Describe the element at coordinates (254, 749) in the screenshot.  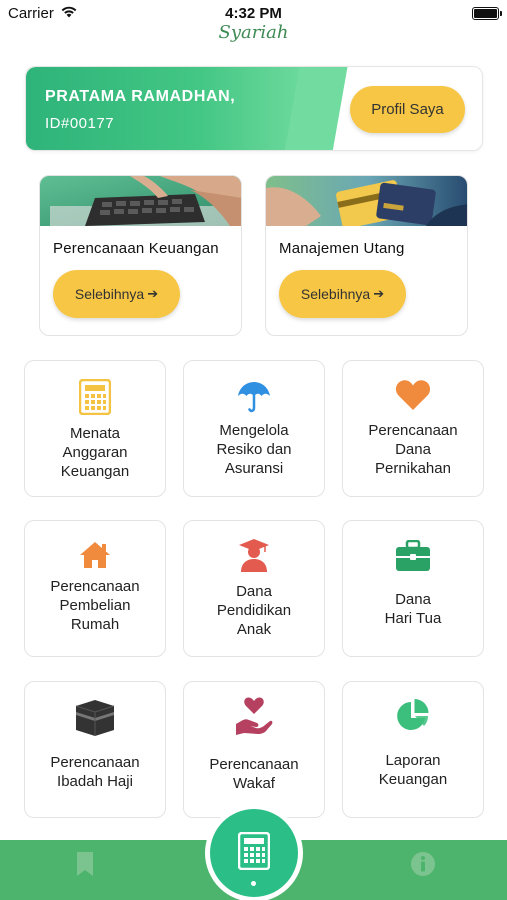
I see `tile-perencanaan-wakaf: Perencanaan Wakaf` at that location.